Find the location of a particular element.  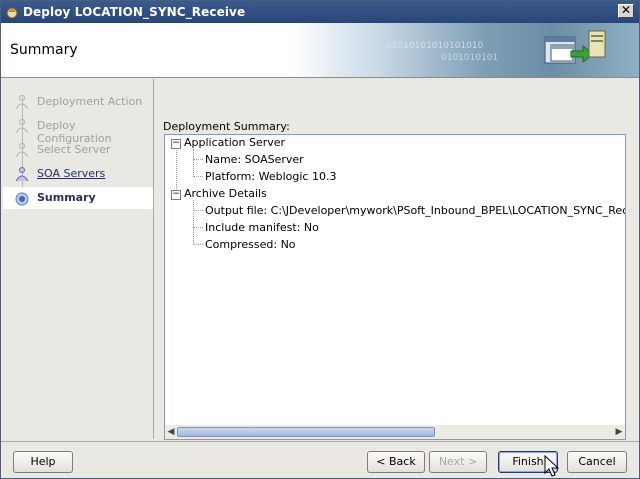

mouse-pointer-icon is located at coordinates (552, 466).